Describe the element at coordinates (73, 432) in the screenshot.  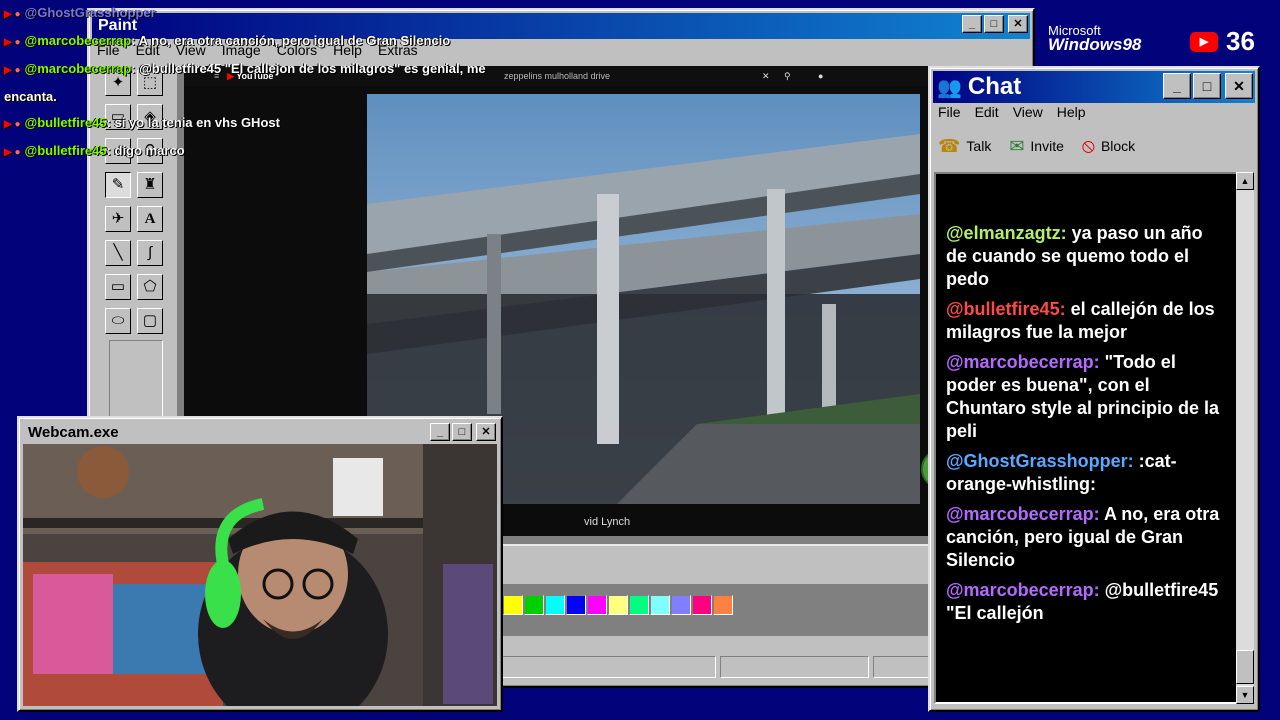
I see `webcam-title: Webcam.exe` at that location.